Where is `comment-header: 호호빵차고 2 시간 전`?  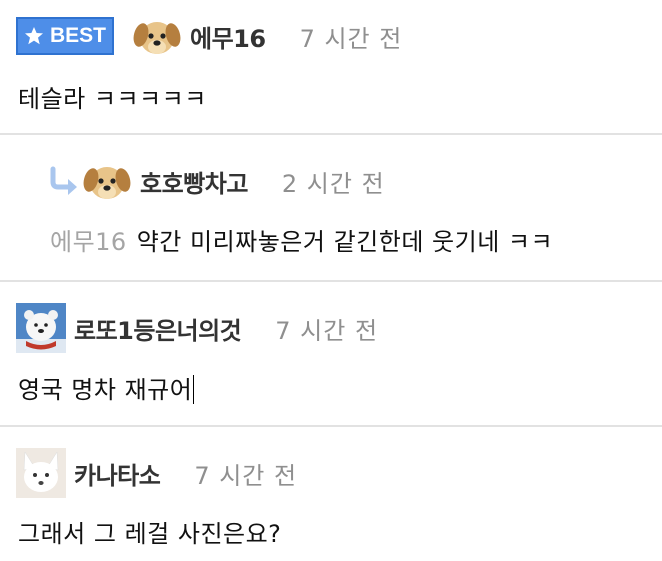
comment-header: 호호빵차고 2 시간 전 is located at coordinates (216, 181).